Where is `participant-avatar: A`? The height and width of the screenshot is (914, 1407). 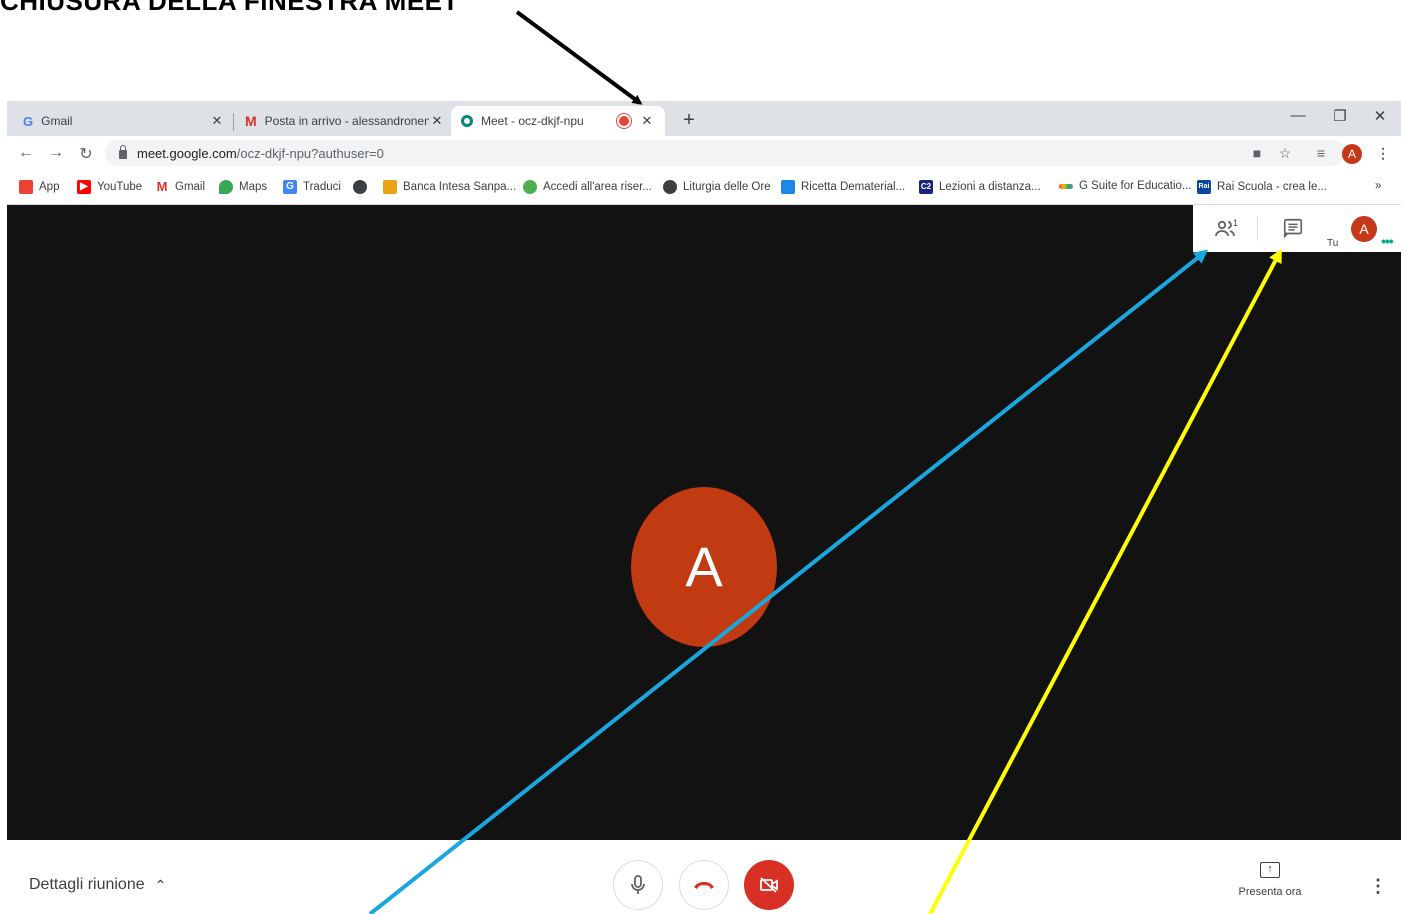
participant-avatar: A is located at coordinates (704, 567).